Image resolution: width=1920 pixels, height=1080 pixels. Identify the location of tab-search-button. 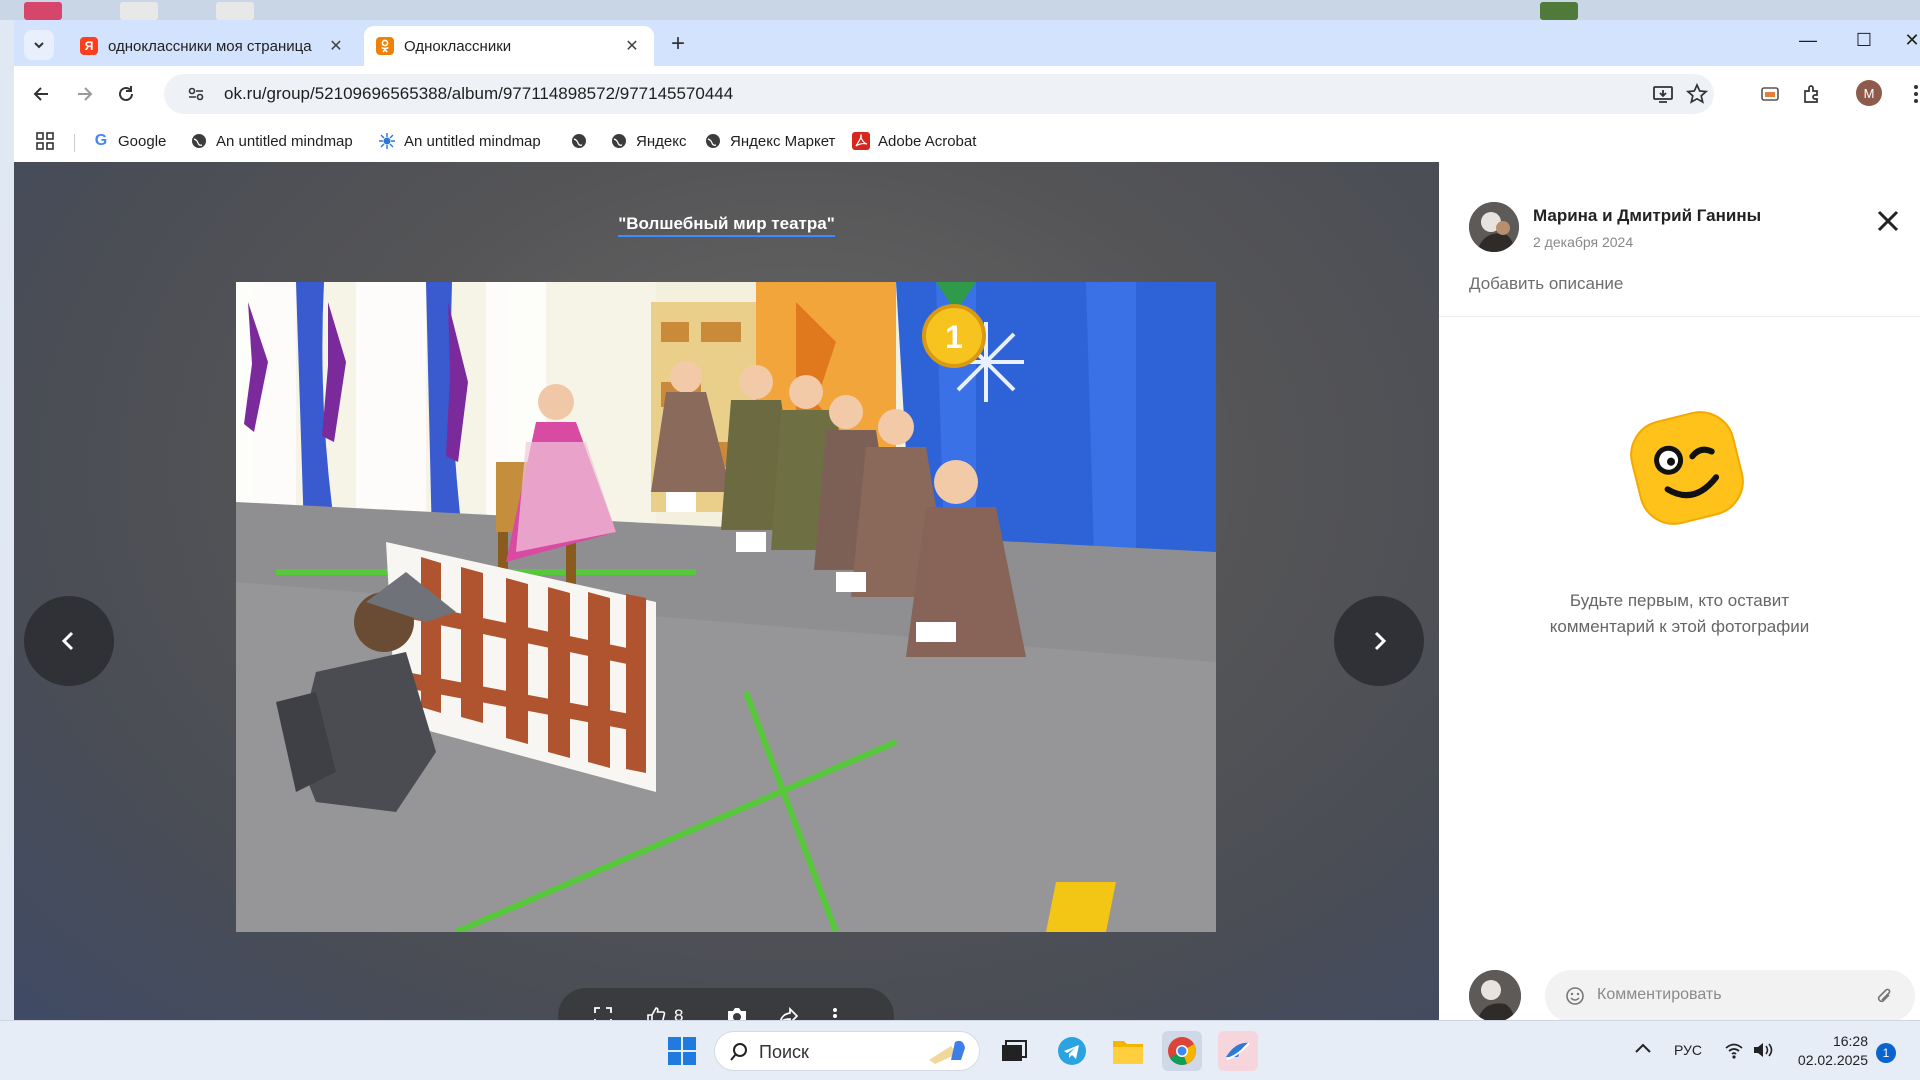
(39, 45).